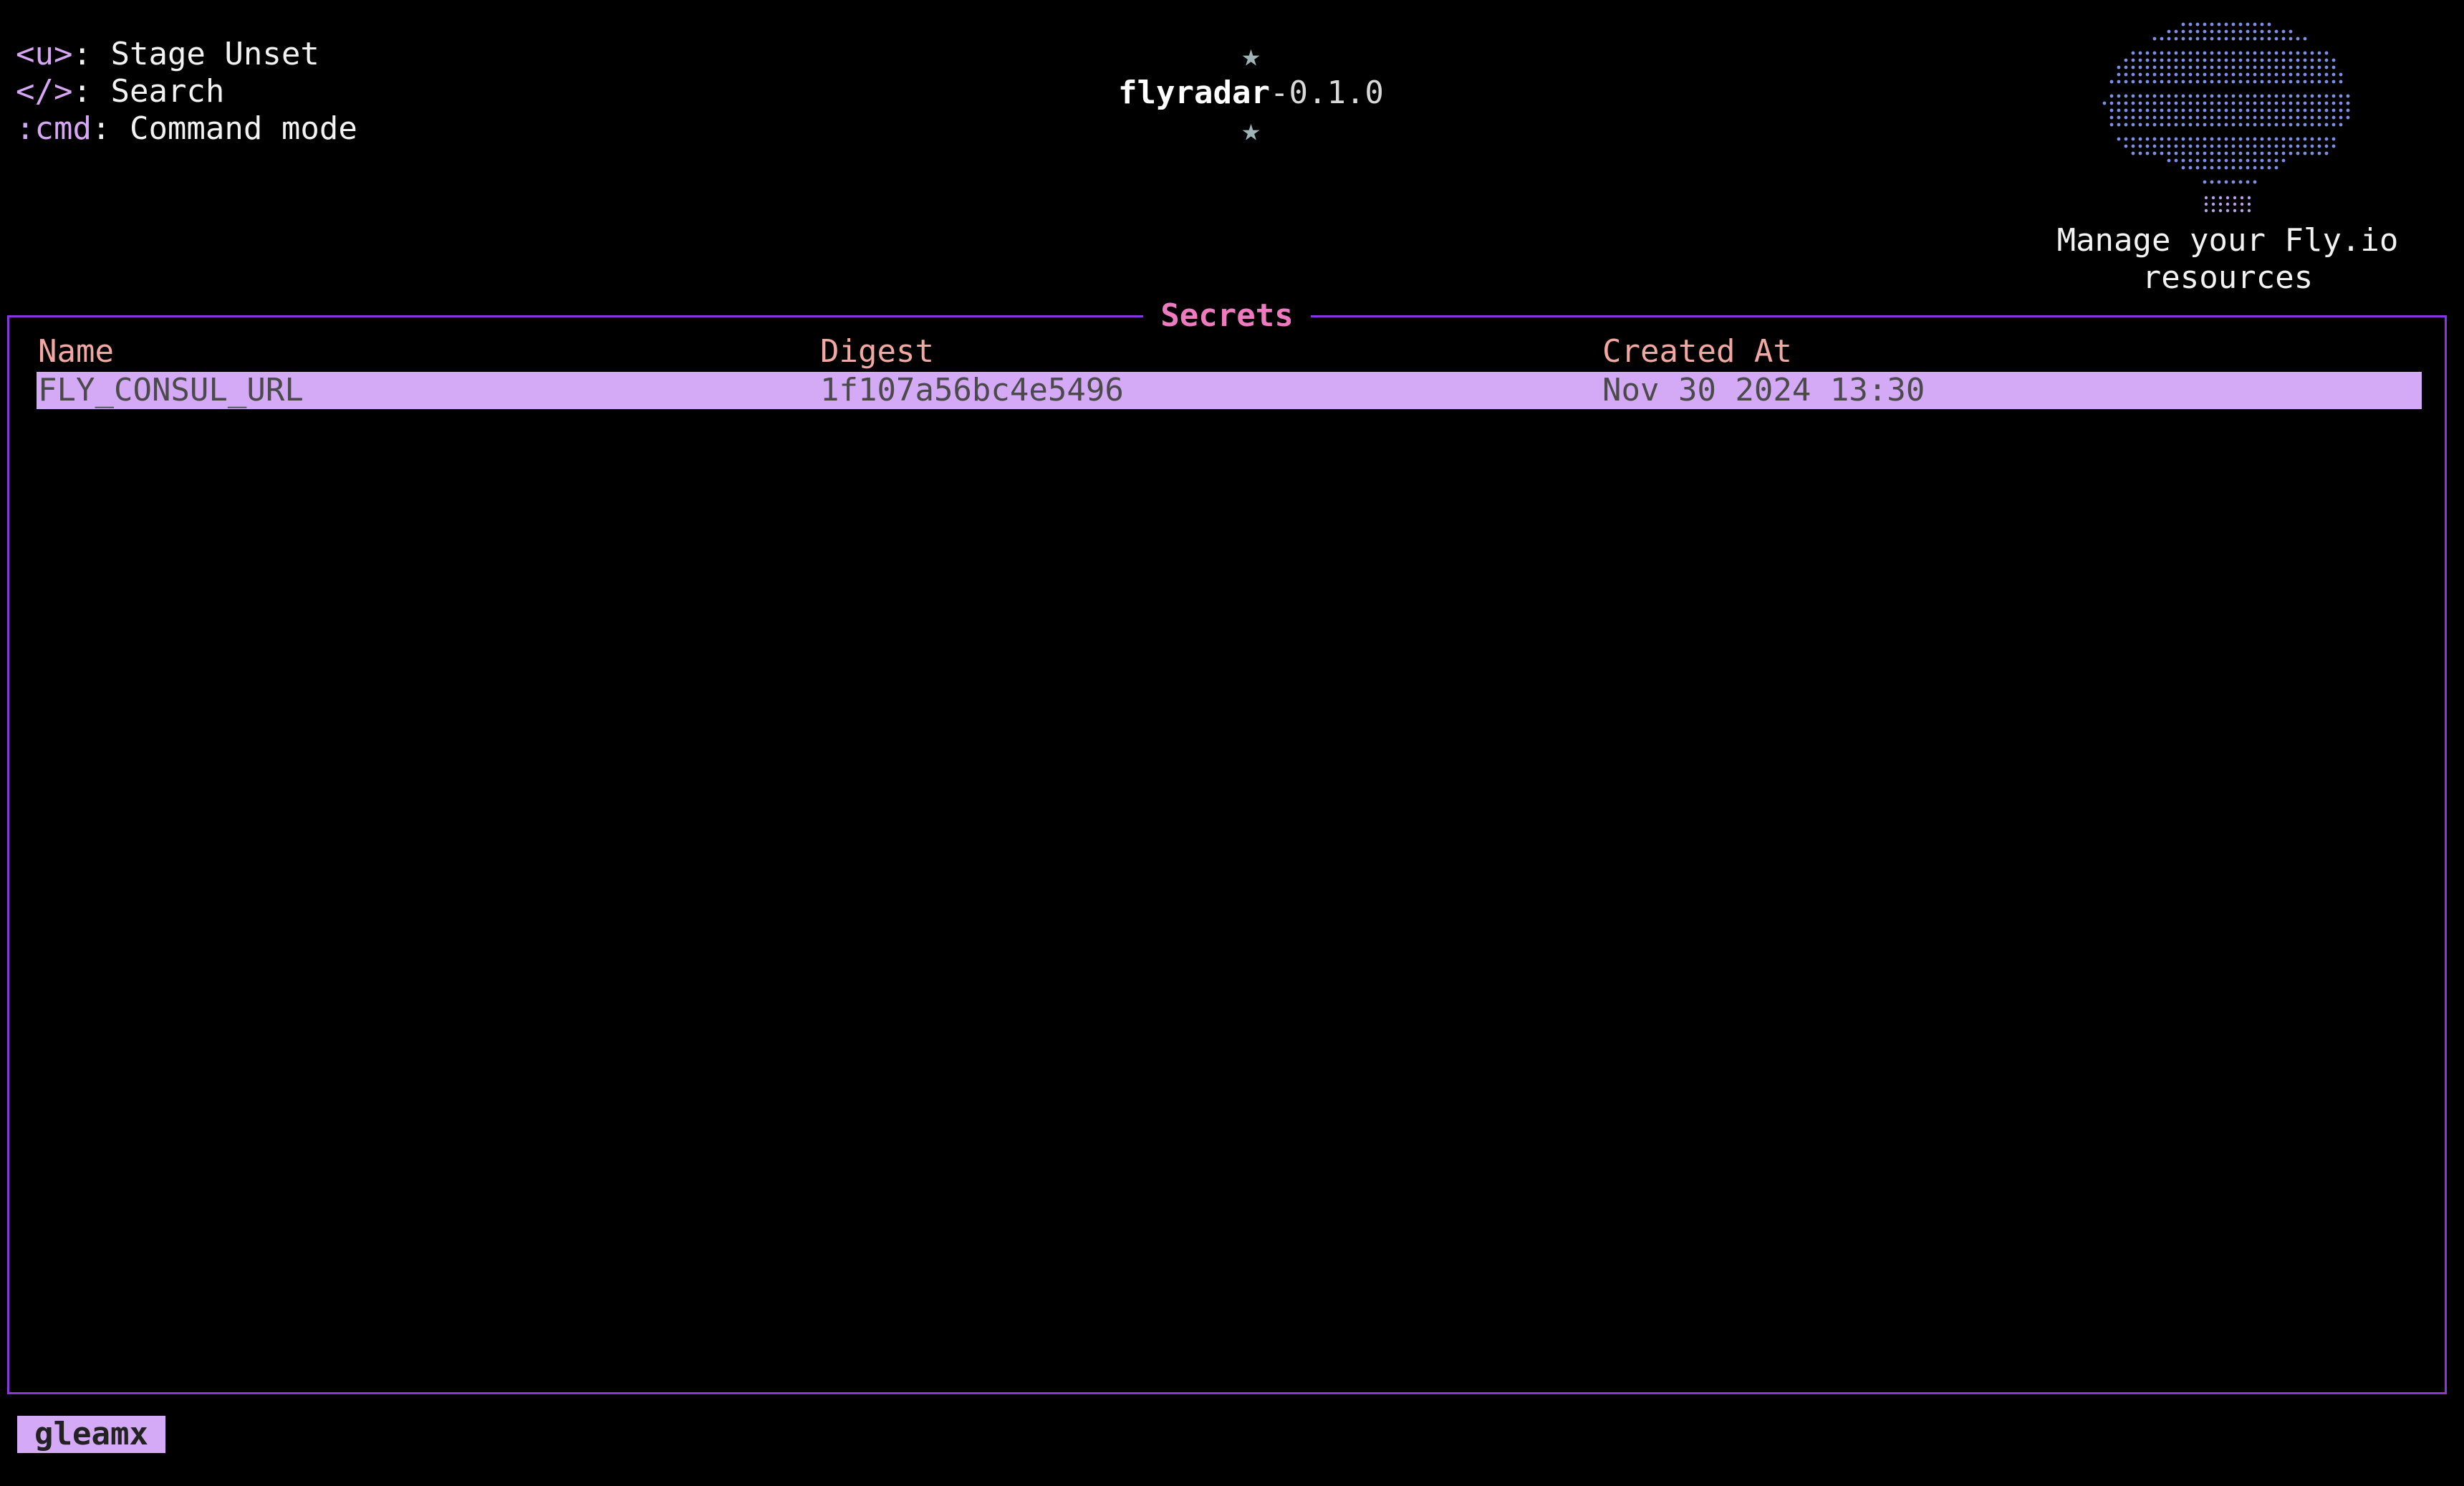 This screenshot has height=1486, width=2464. Describe the element at coordinates (44, 91) in the screenshot. I see `help-key: </>` at that location.